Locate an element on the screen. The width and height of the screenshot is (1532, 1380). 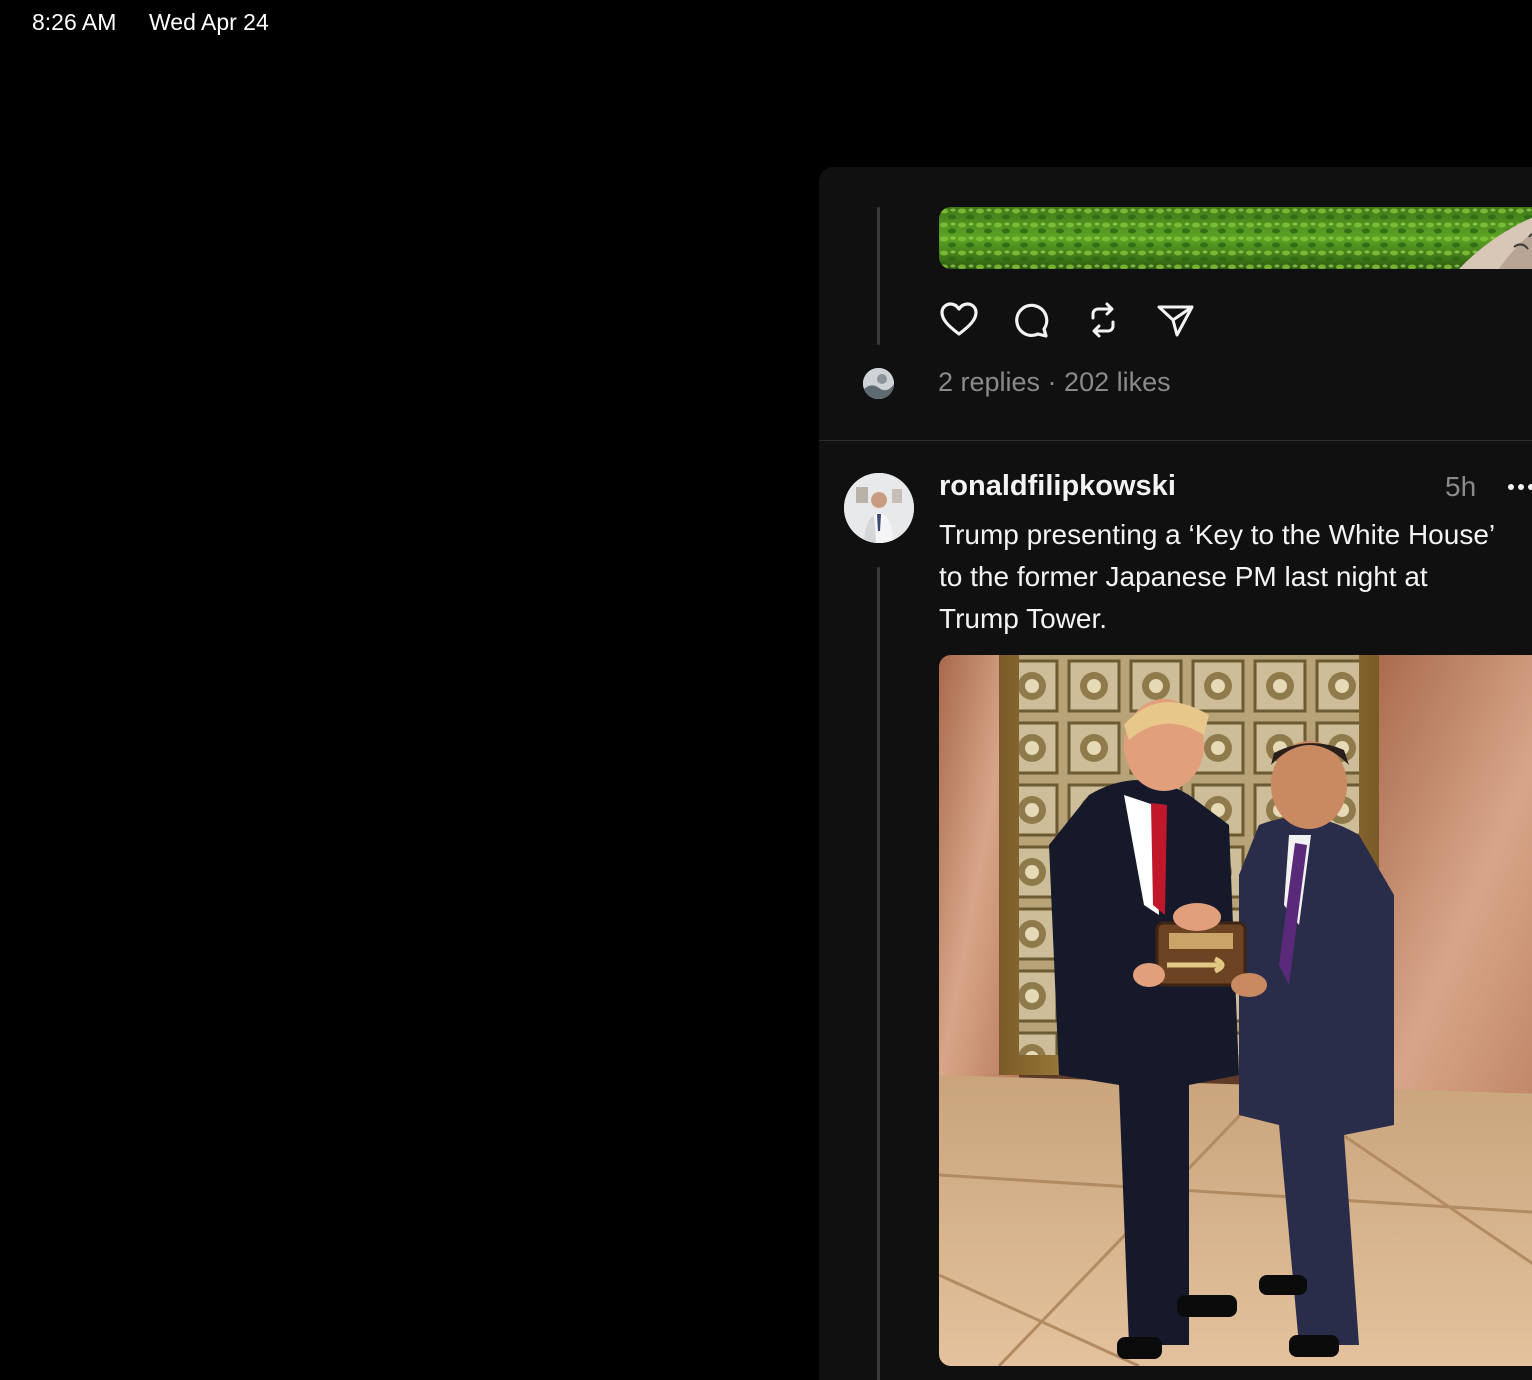
send-icon is located at coordinates (1175, 321).